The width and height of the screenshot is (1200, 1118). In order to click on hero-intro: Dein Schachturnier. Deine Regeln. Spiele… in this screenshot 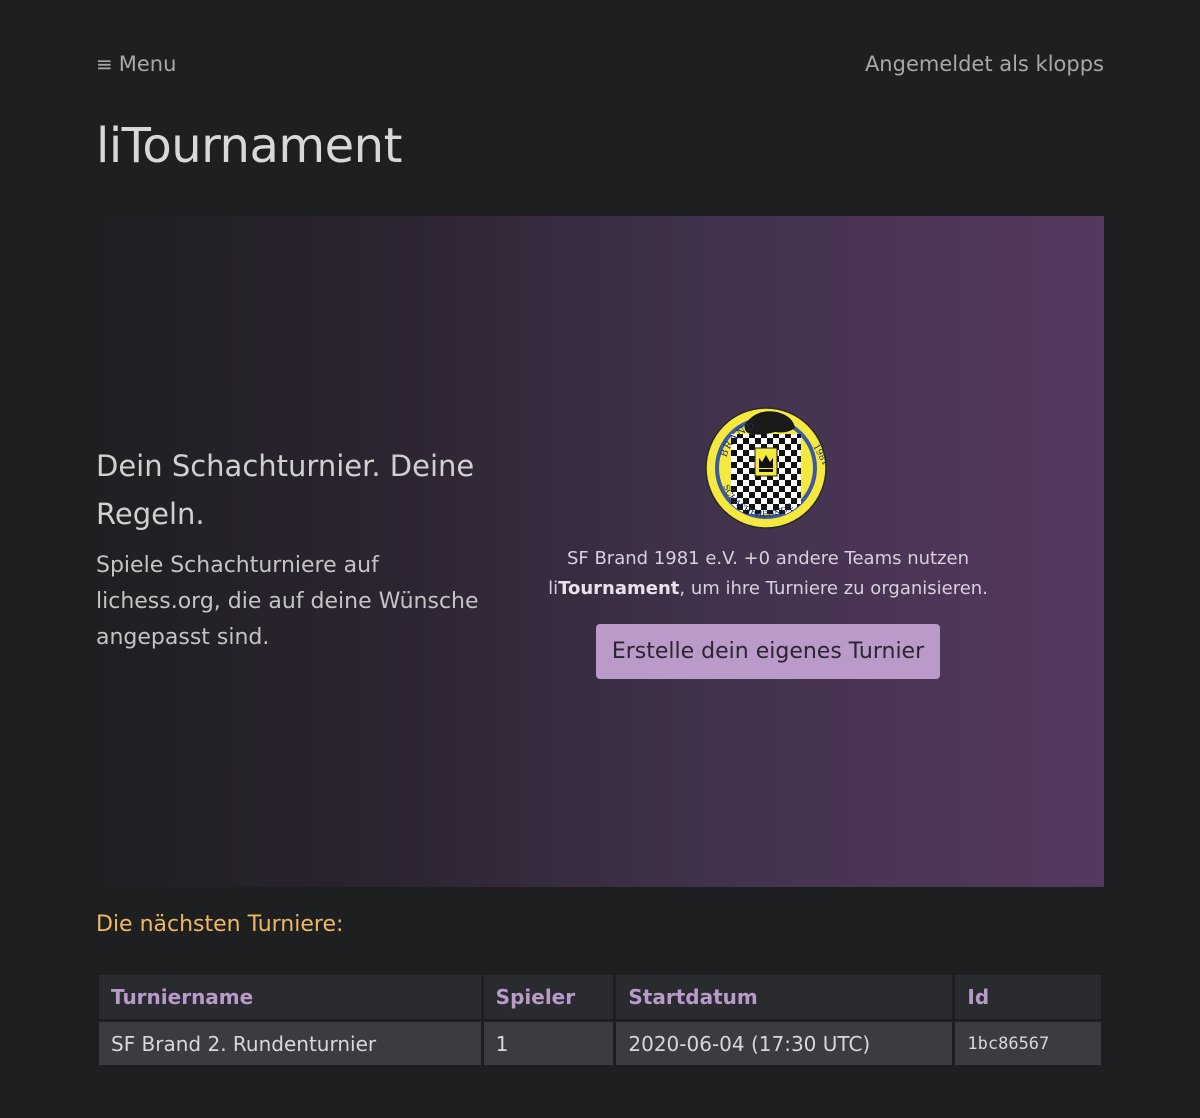, I will do `click(291, 549)`.